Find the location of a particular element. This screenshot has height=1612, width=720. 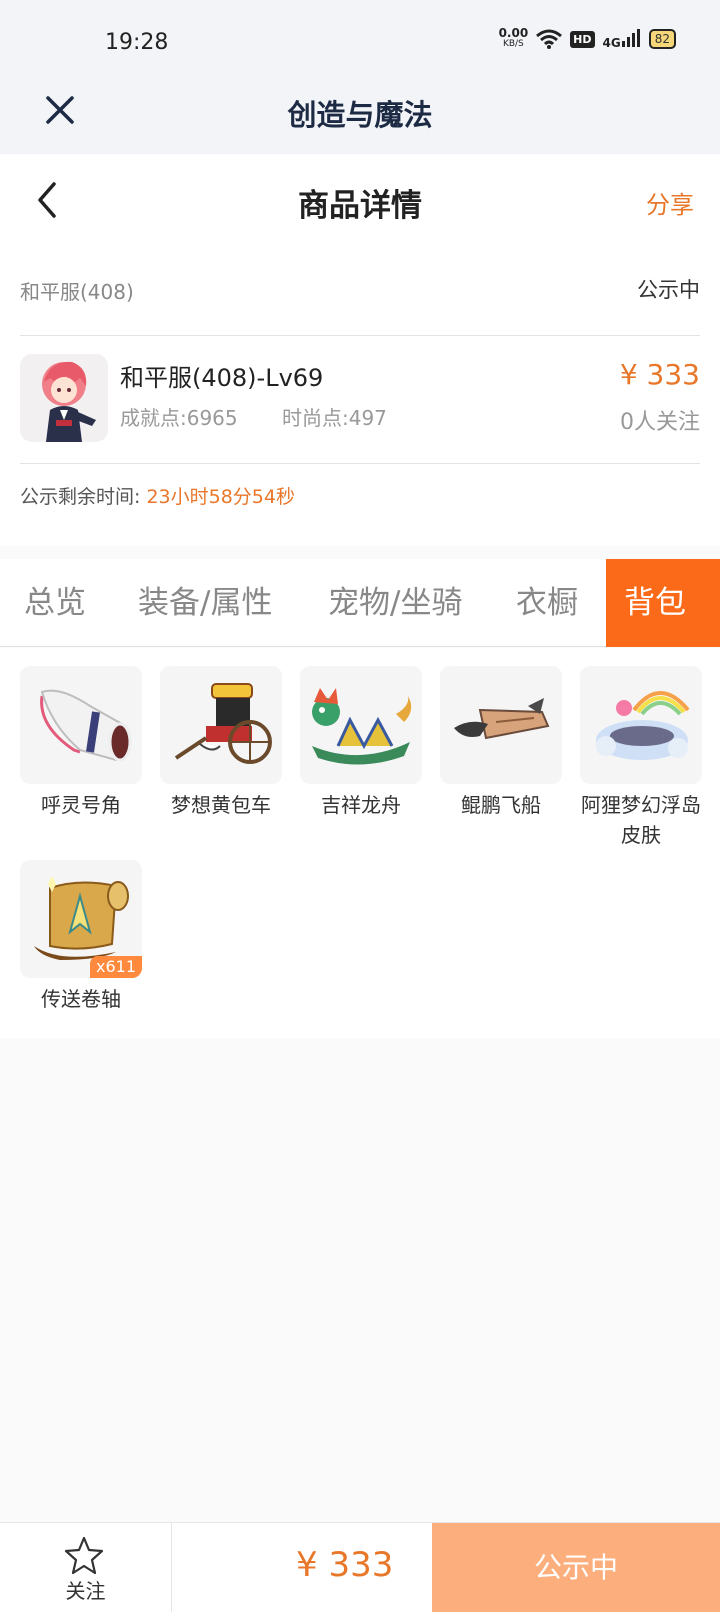

inventory-item: 呼灵号角 is located at coordinates (81, 743).